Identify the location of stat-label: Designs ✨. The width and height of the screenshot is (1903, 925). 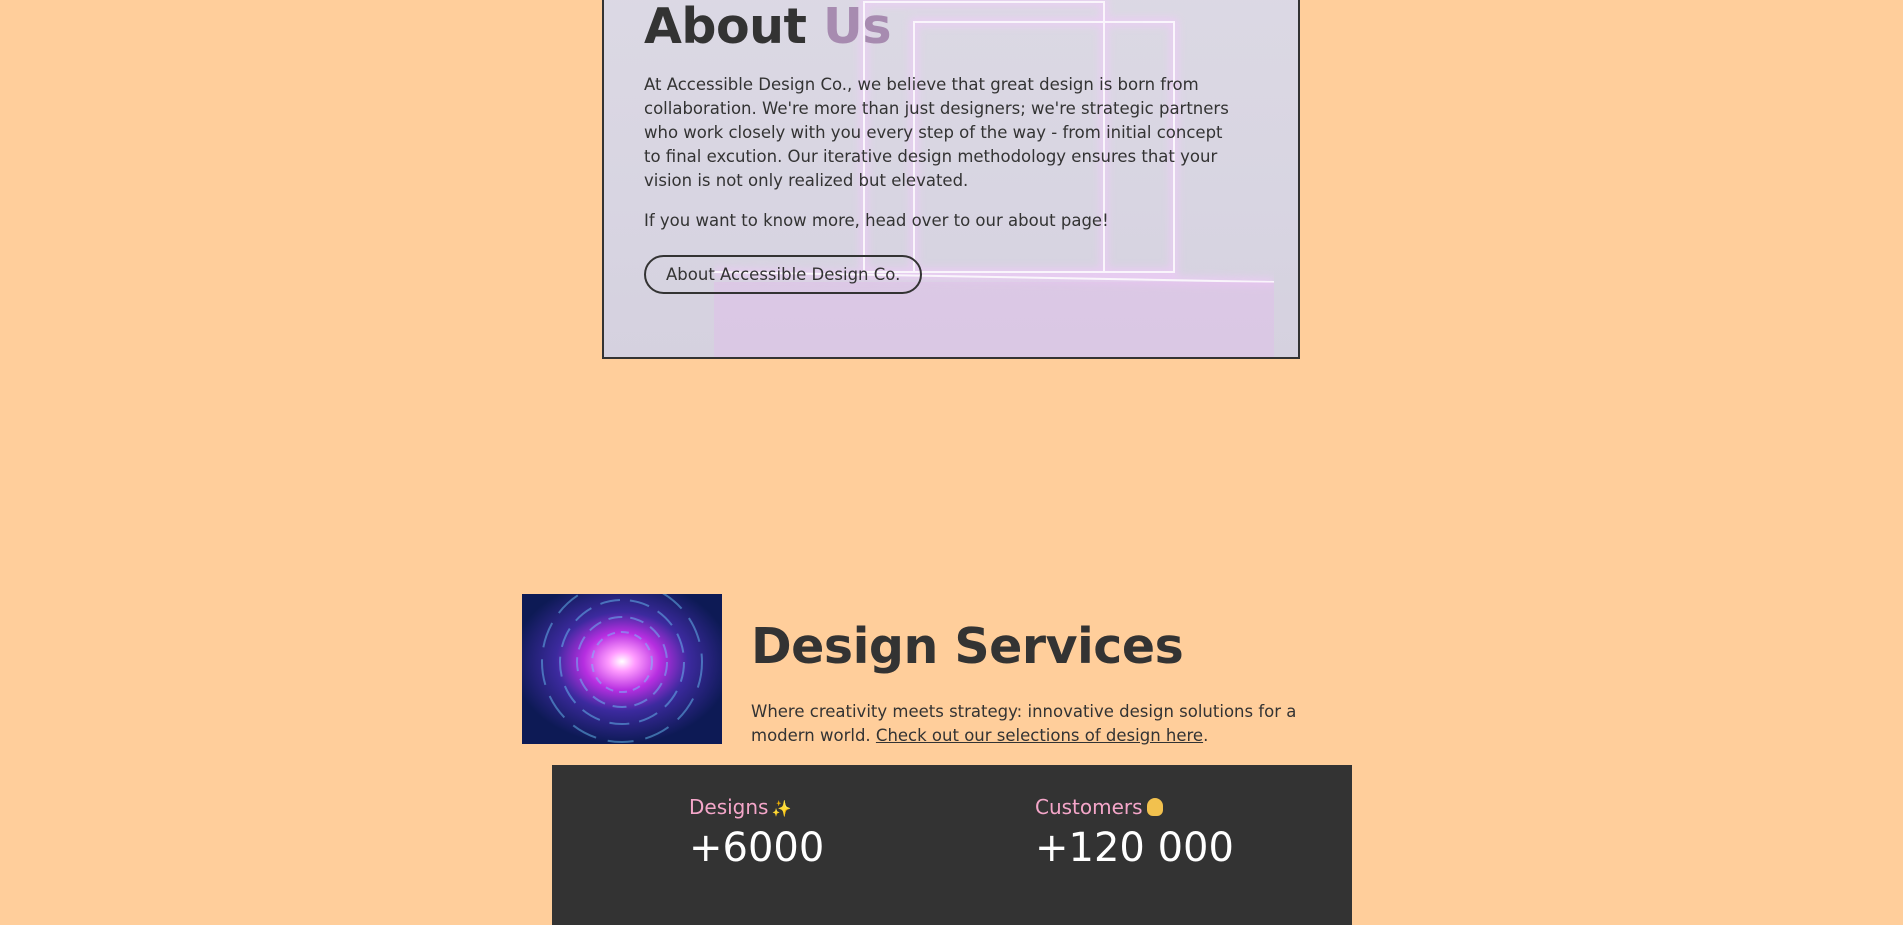
(756, 807).